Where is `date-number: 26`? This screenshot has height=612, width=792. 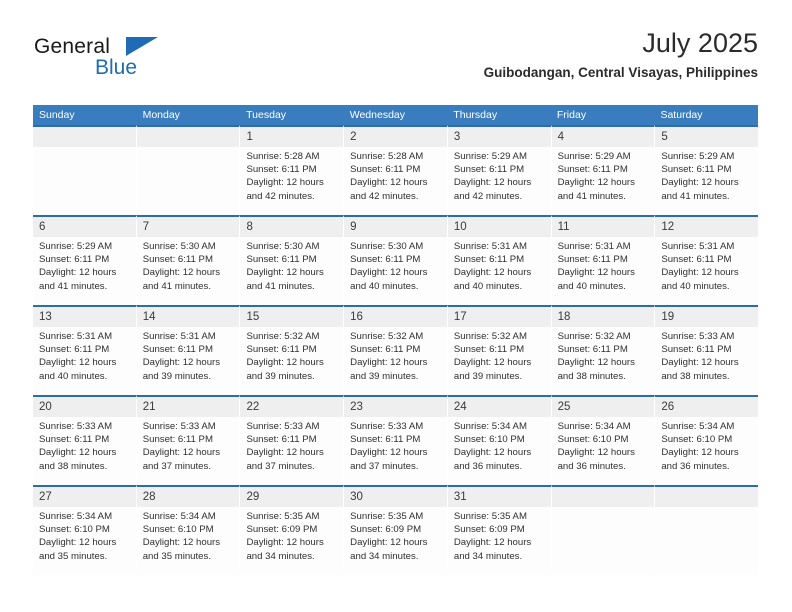
date-number: 26 is located at coordinates (668, 407).